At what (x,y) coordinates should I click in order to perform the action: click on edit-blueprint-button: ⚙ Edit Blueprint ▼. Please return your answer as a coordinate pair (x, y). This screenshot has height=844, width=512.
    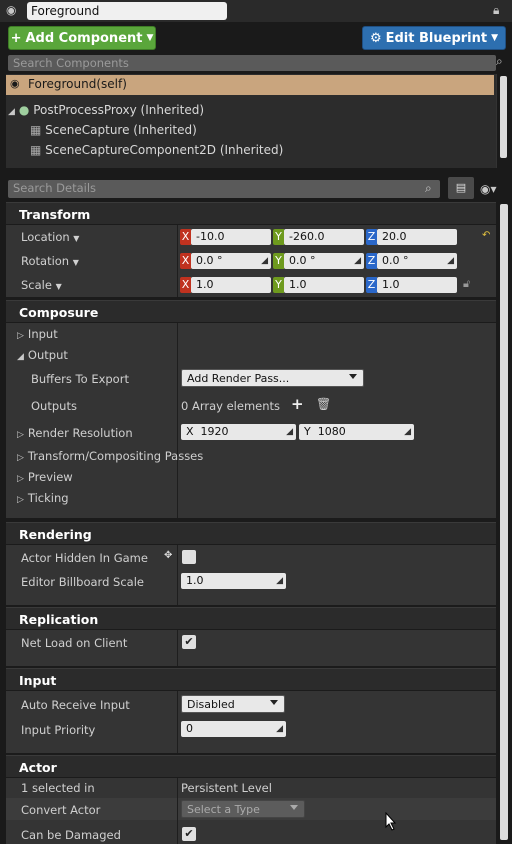
    Looking at the image, I should click on (434, 38).